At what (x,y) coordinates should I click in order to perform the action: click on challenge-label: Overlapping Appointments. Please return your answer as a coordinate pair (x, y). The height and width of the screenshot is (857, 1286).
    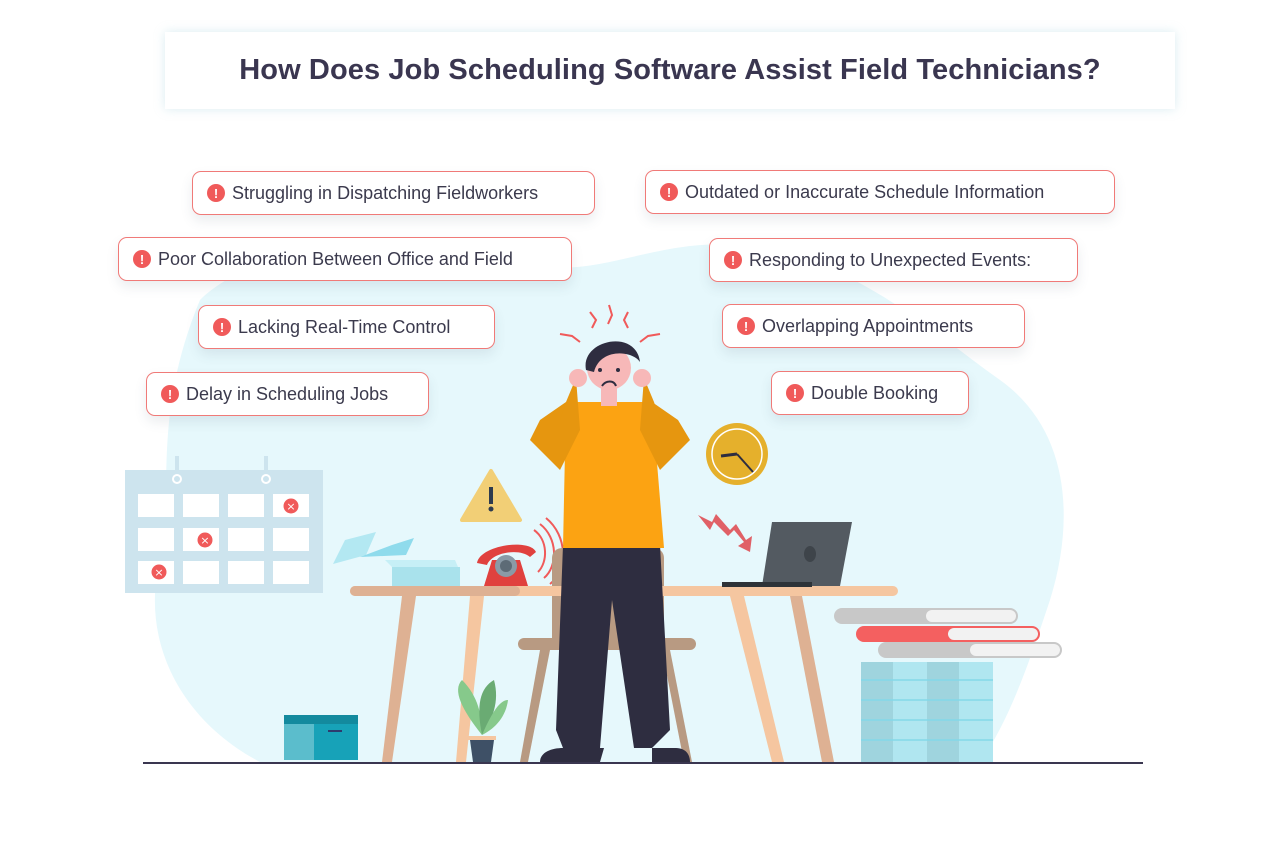
    Looking at the image, I should click on (868, 325).